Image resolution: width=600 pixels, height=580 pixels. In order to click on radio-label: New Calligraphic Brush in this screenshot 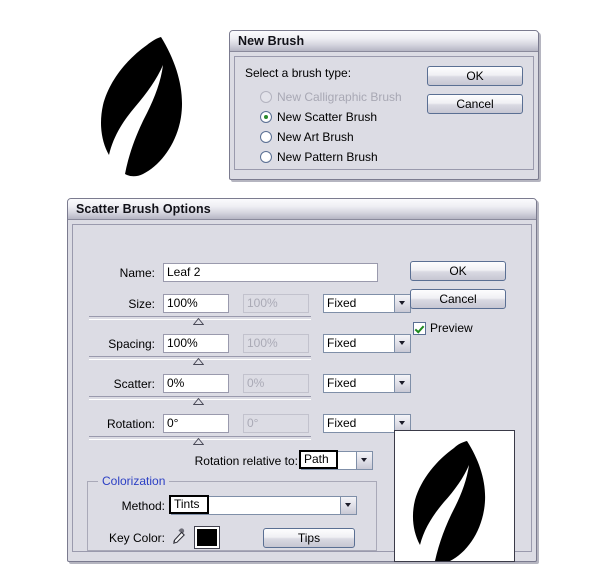, I will do `click(339, 97)`.